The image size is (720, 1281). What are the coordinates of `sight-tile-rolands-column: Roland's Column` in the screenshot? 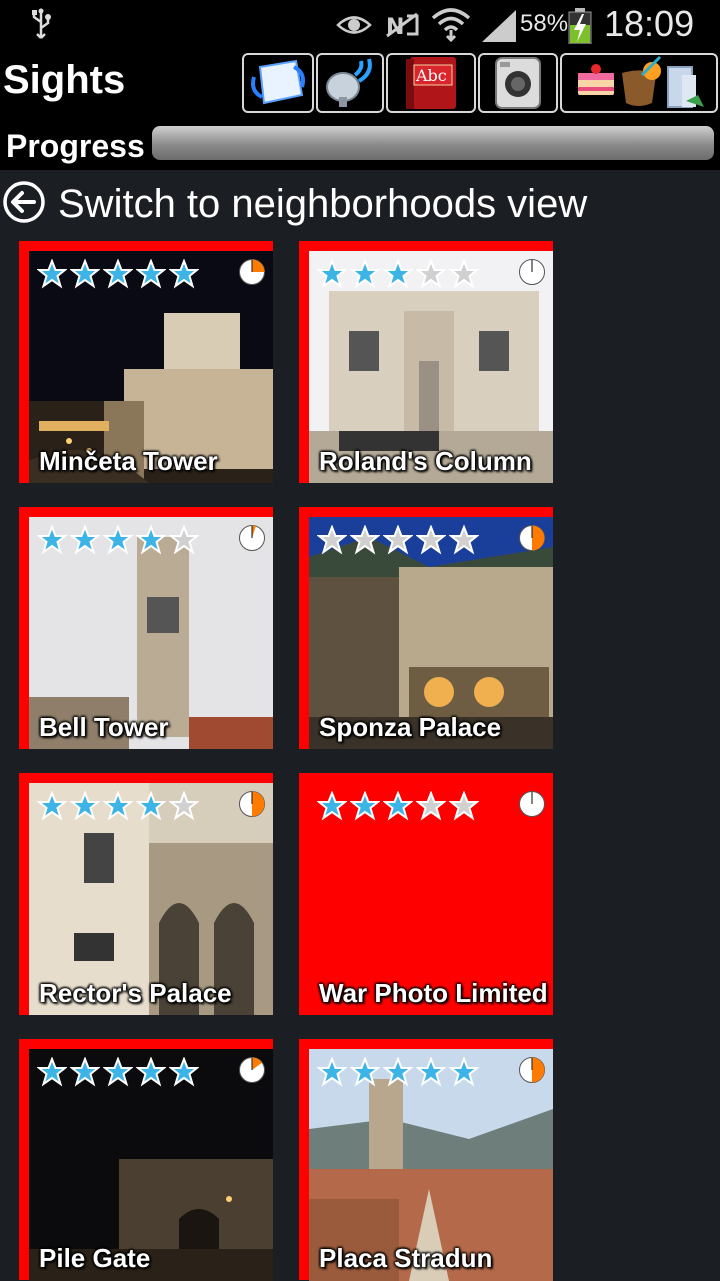 It's located at (426, 362).